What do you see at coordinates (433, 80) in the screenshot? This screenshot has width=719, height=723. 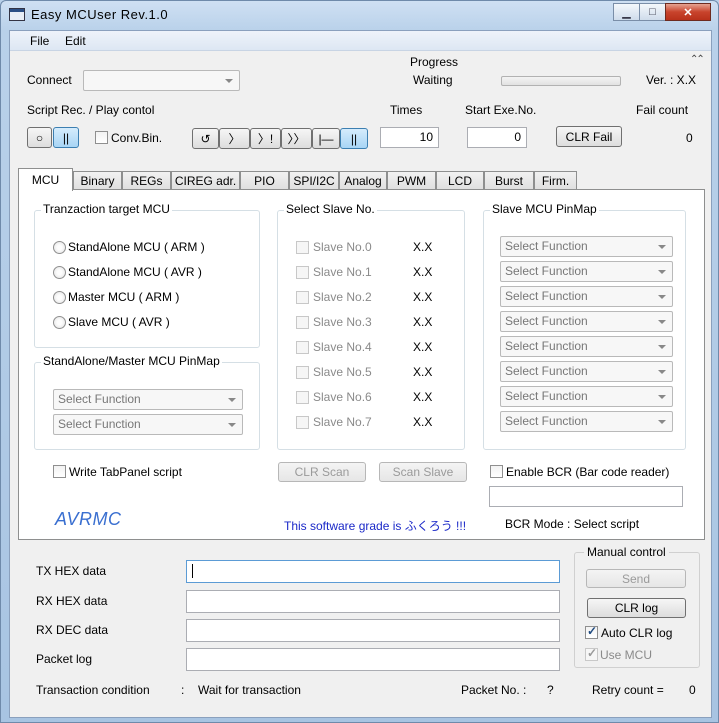 I see `progress-status: Waiting` at bounding box center [433, 80].